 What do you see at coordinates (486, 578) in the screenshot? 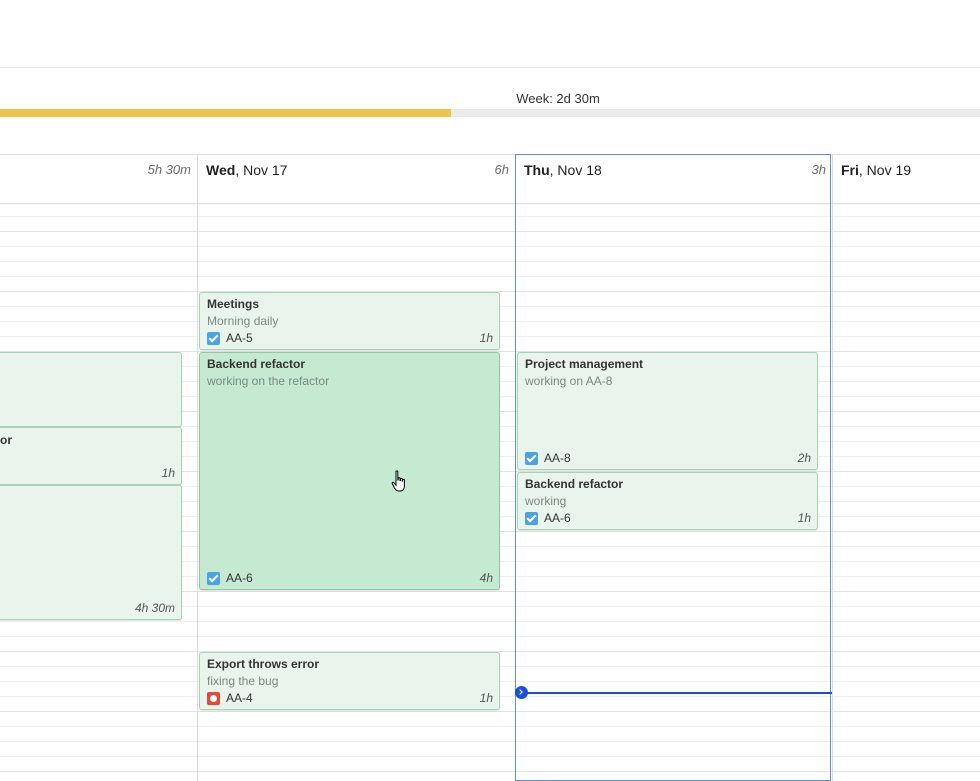
I see `event-duration: 4h` at bounding box center [486, 578].